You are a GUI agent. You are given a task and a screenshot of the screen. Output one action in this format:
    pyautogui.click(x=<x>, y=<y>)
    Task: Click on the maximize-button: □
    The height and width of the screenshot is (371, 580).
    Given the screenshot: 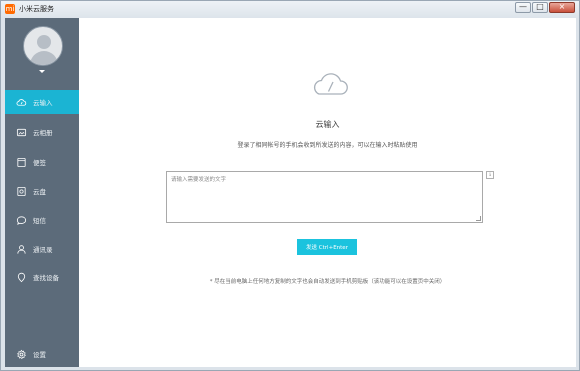 What is the action you would take?
    pyautogui.click(x=540, y=7)
    